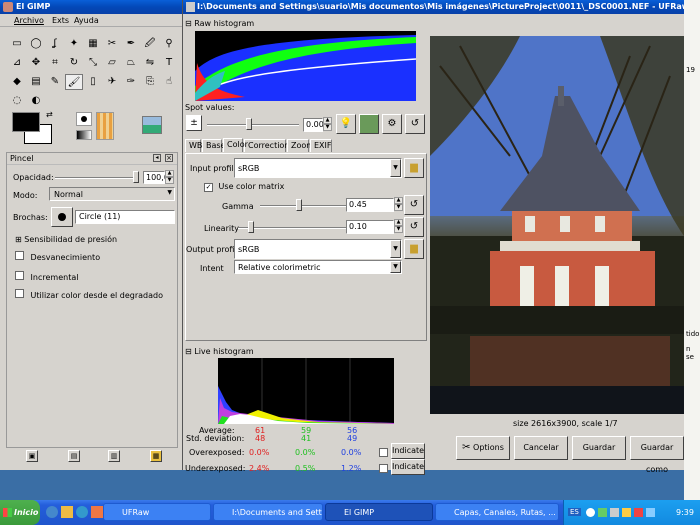 Image resolution: width=700 pixels, height=525 pixels. Describe the element at coordinates (67, 512) in the screenshot. I see `quicklaunch-folder-icon` at that location.